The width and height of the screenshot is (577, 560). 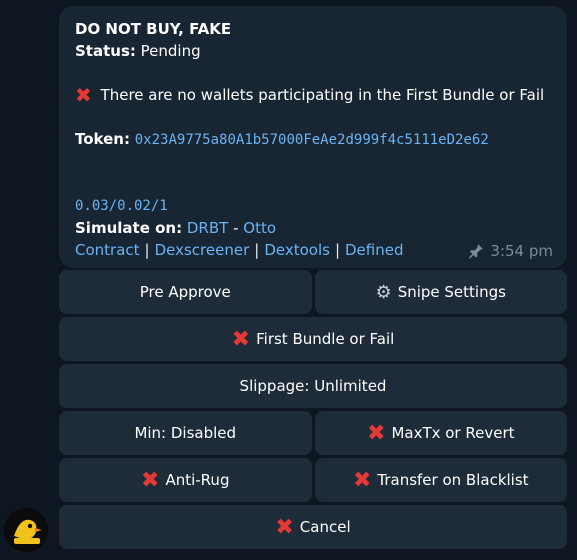 I want to click on fees-text: 0.03/0.02/1, so click(x=313, y=206).